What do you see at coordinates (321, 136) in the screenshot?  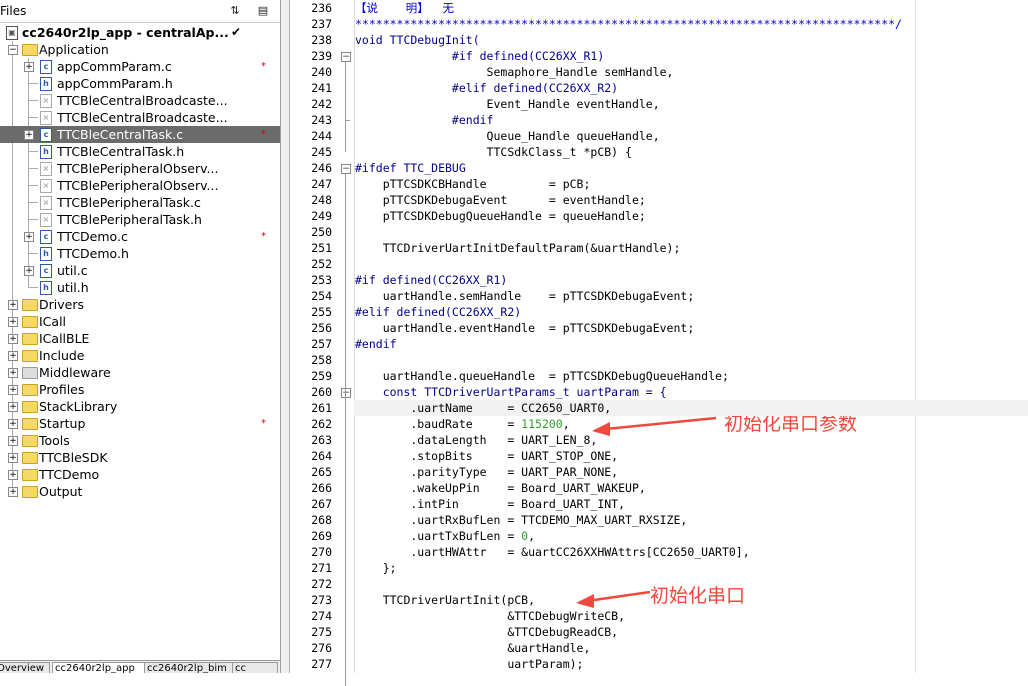 I see `line-number: 244` at bounding box center [321, 136].